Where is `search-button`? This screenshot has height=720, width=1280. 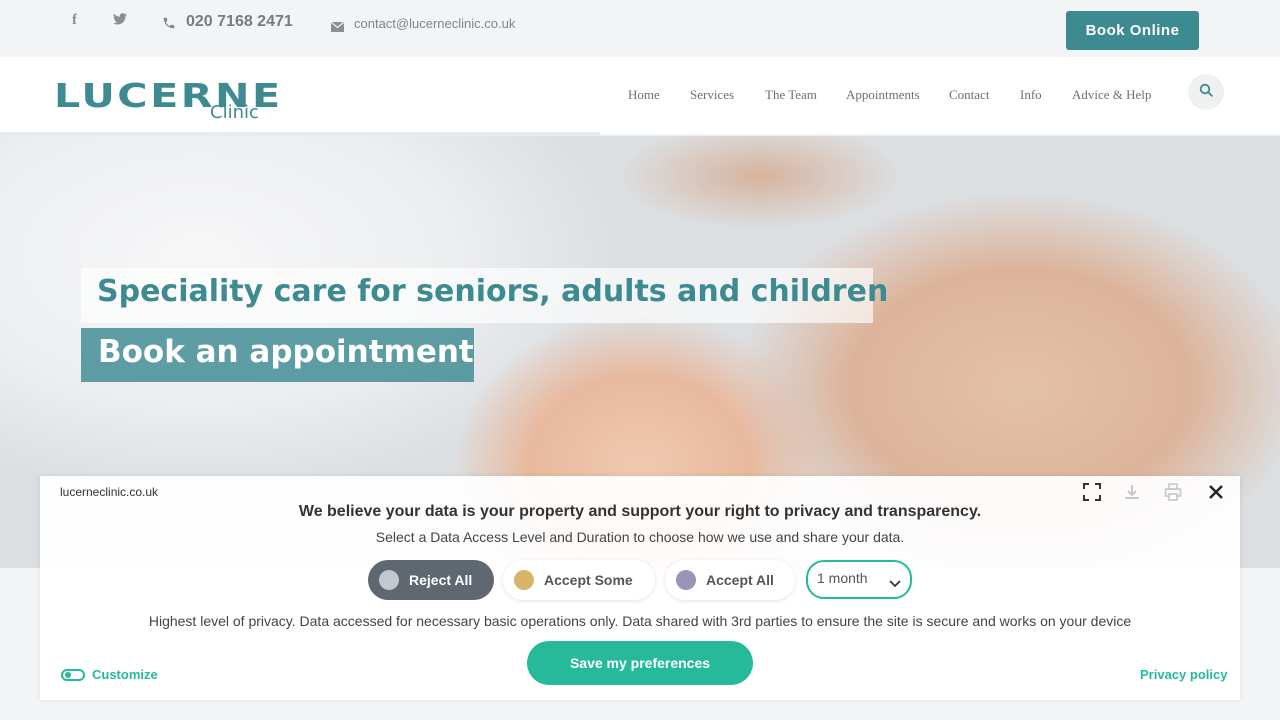 search-button is located at coordinates (1206, 92).